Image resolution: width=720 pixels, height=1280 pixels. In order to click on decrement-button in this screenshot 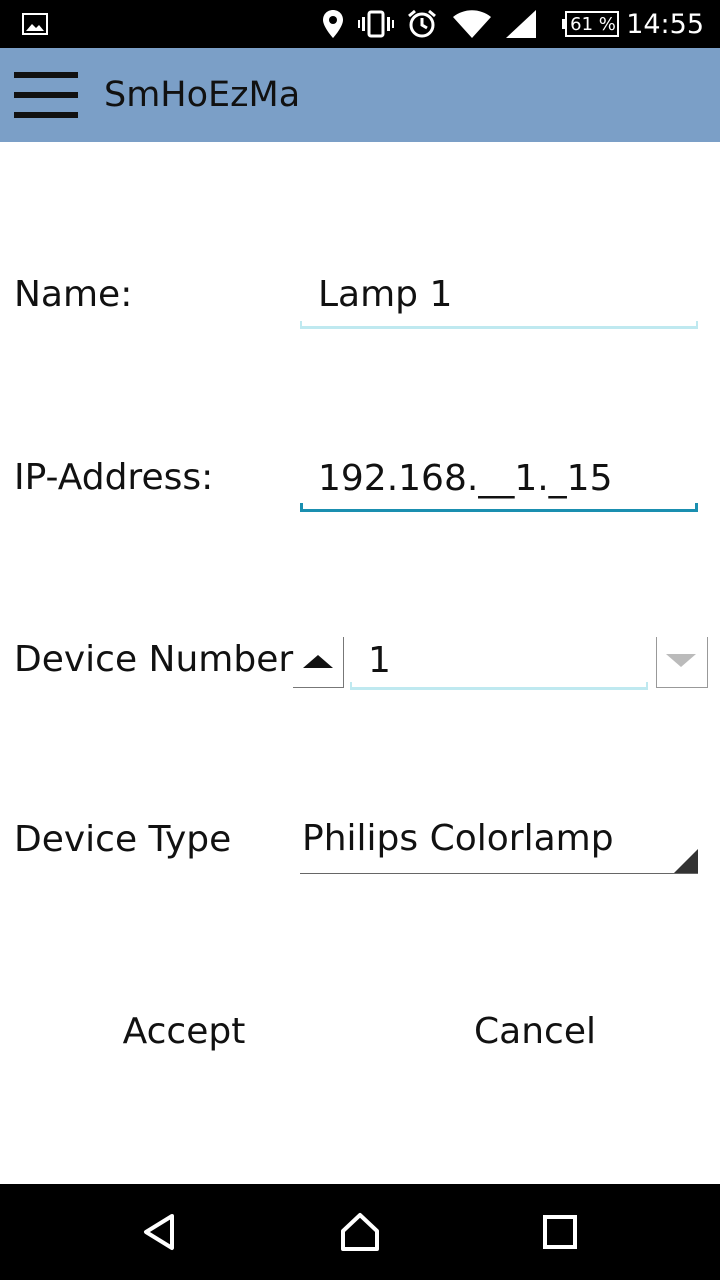, I will do `click(682, 662)`.